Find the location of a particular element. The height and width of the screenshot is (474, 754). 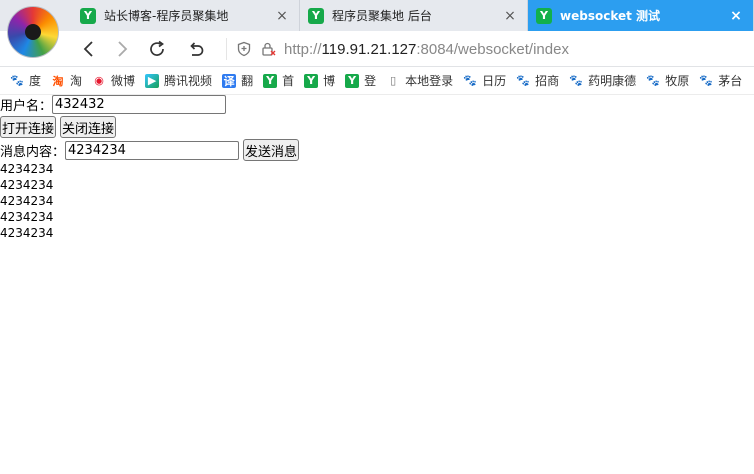

bookmark-item: Y登 is located at coordinates (360, 80).